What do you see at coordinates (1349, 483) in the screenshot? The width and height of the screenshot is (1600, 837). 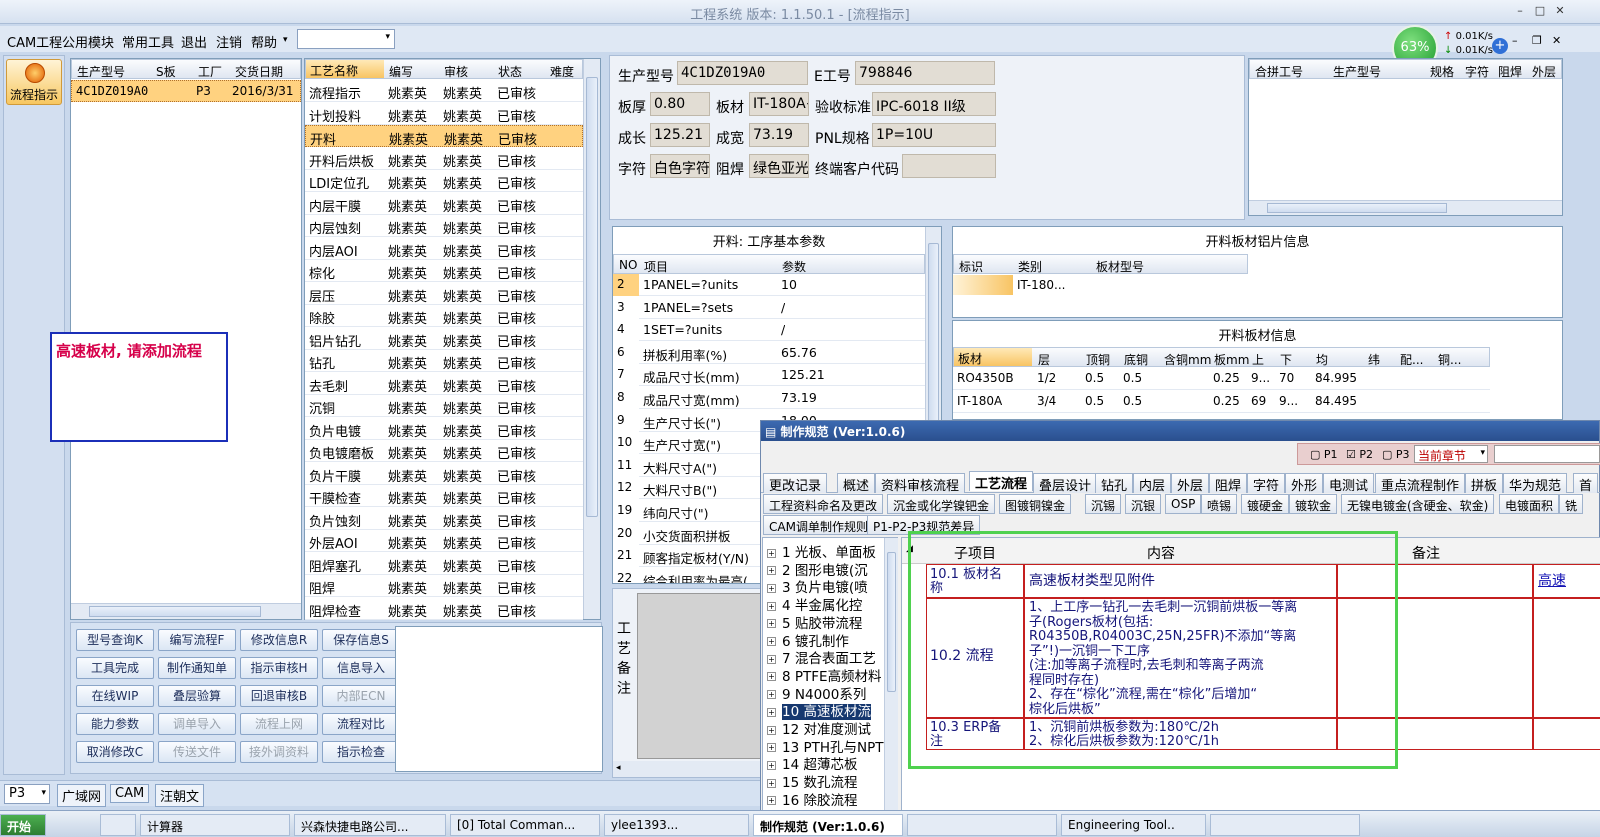 I see `tab: 电测试` at bounding box center [1349, 483].